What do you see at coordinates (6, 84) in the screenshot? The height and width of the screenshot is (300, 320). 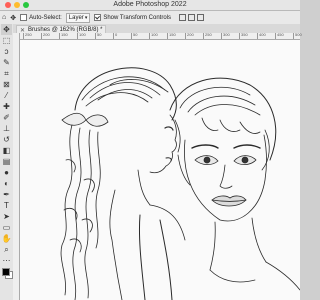 I see `frame-icon: ⊠` at bounding box center [6, 84].